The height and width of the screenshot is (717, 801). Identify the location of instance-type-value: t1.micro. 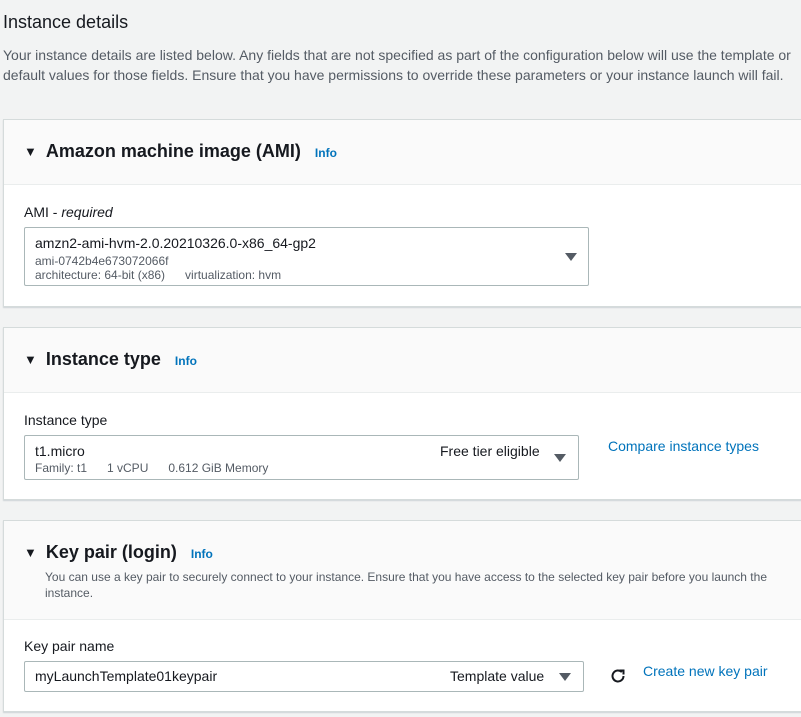
(60, 451).